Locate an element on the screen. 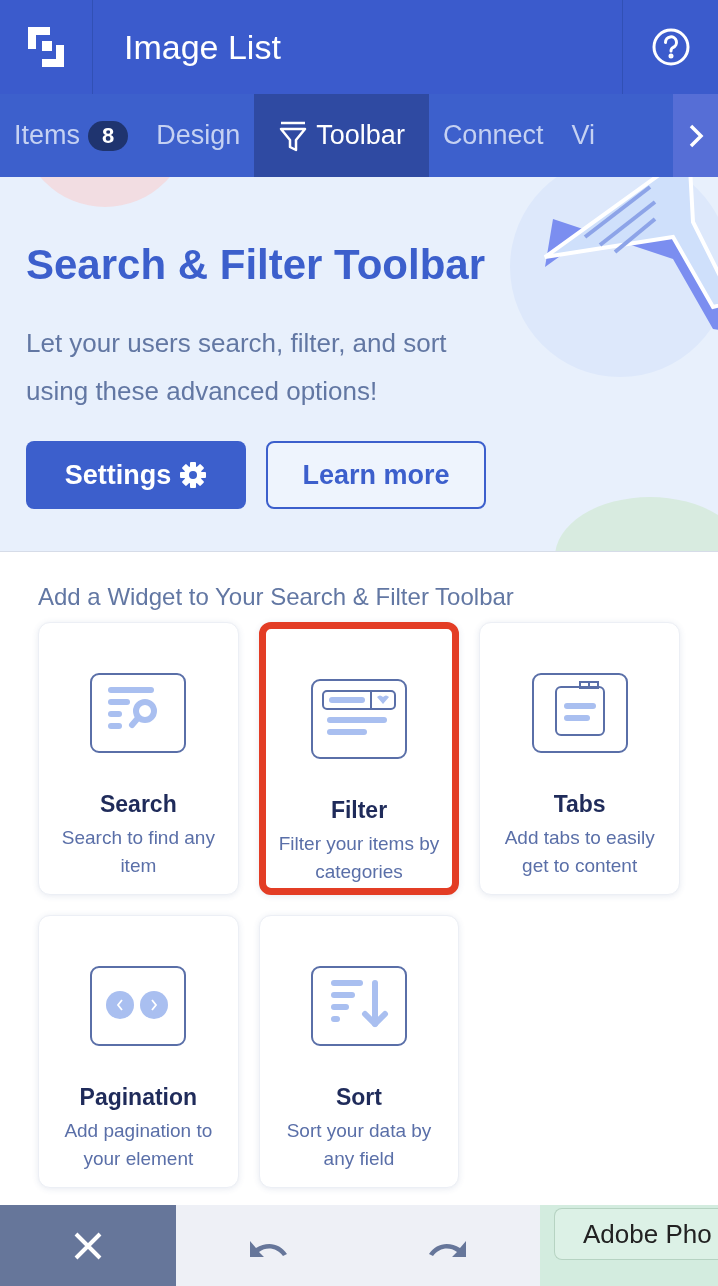 This screenshot has width=718, height=1286. scroll-right-button is located at coordinates (695, 135).